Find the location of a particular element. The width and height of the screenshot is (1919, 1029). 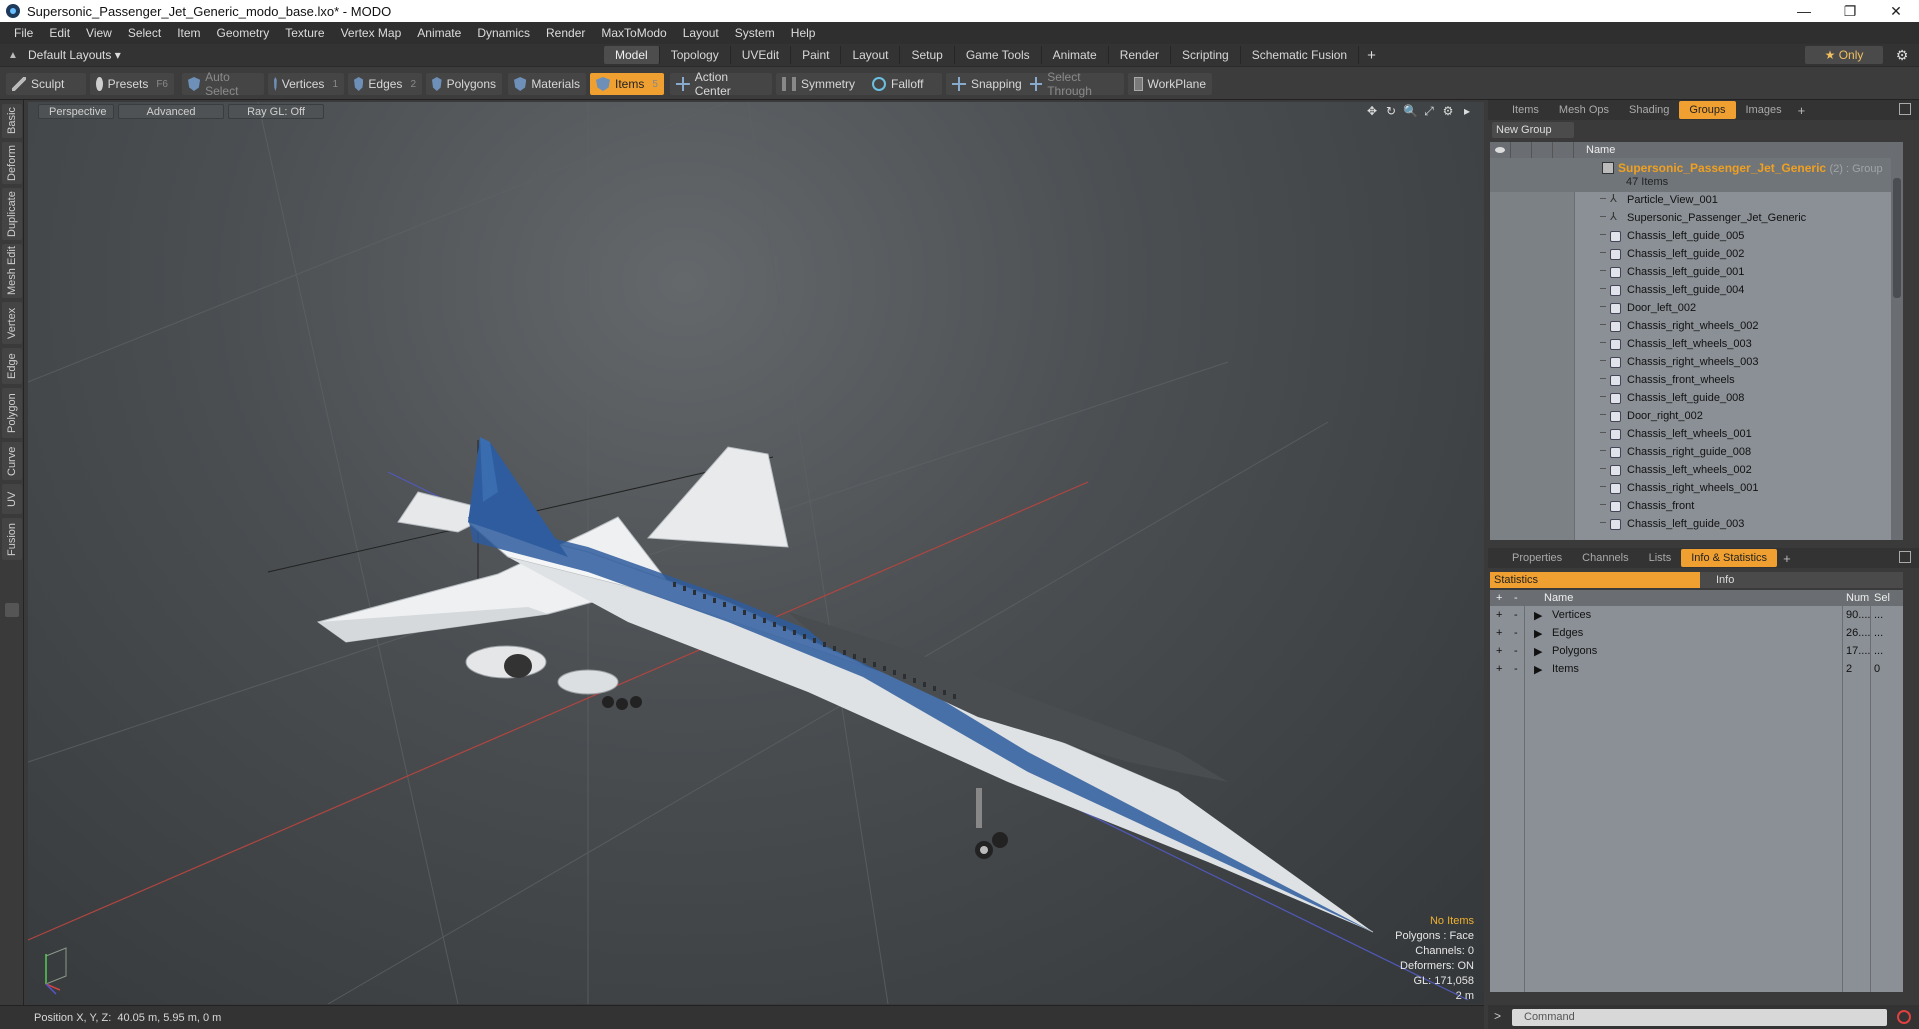

tree-scrollbar is located at coordinates (1897, 349).